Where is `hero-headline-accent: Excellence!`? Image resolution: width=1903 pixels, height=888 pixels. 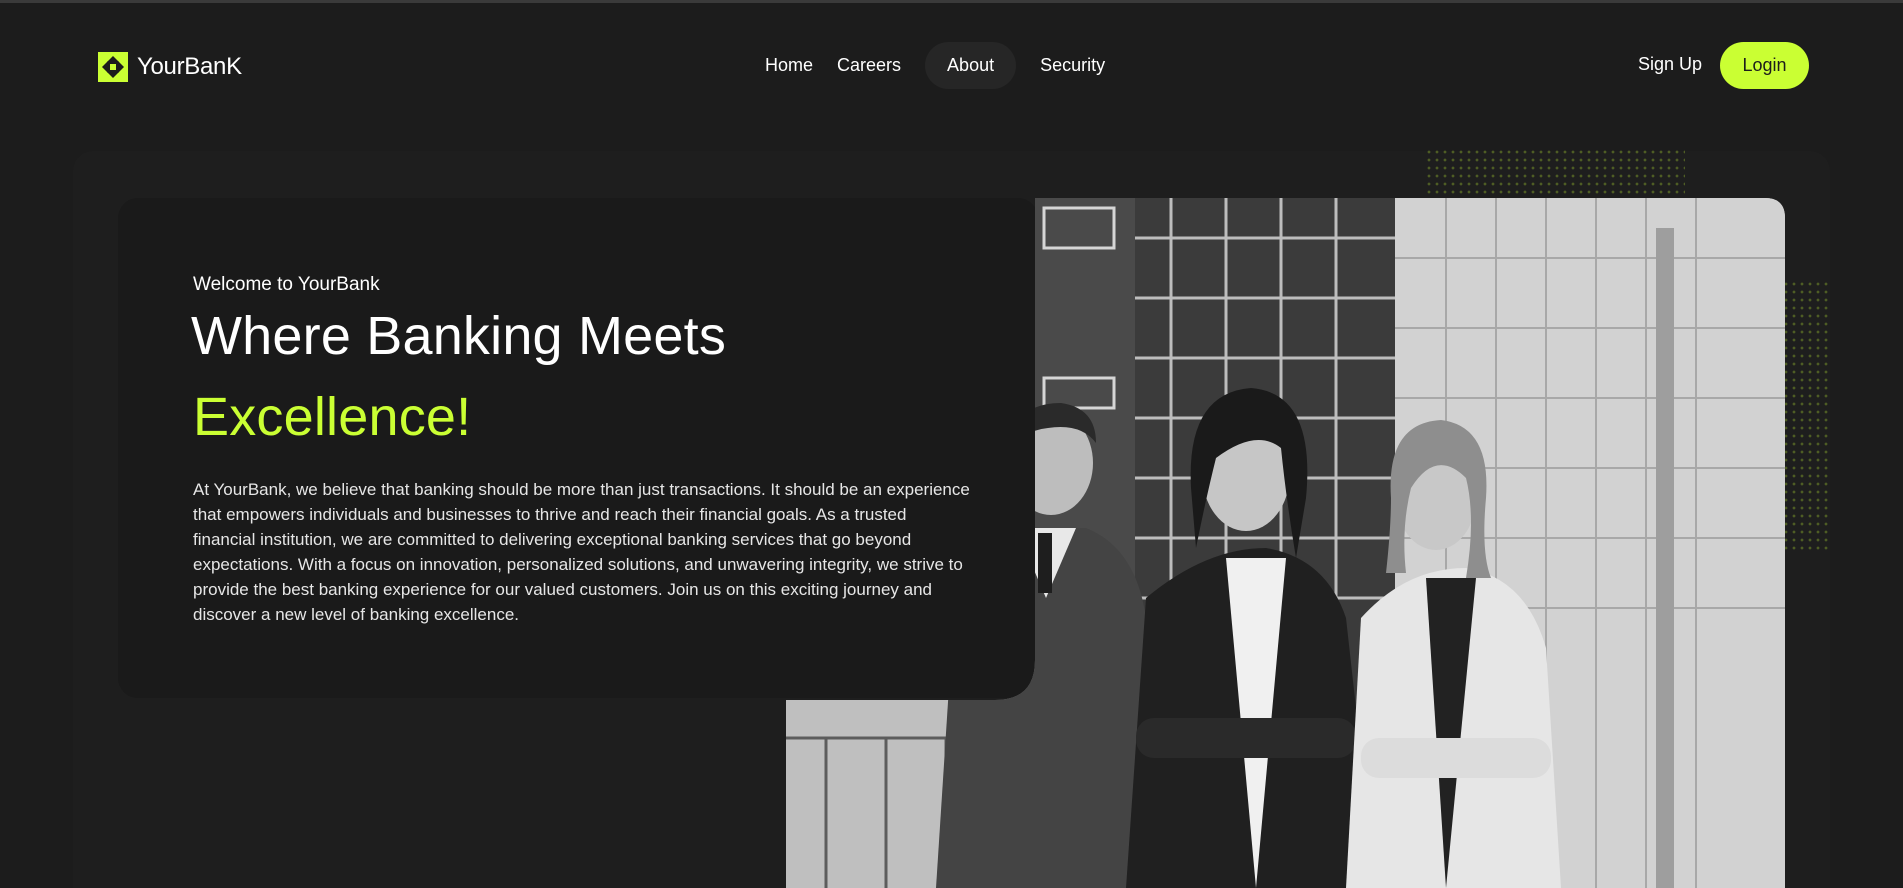
hero-headline-accent: Excellence! is located at coordinates (332, 417).